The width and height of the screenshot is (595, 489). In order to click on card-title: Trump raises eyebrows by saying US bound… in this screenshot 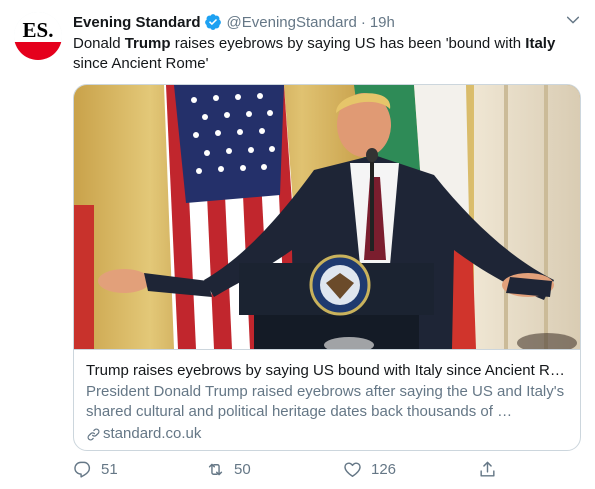, I will do `click(327, 371)`.